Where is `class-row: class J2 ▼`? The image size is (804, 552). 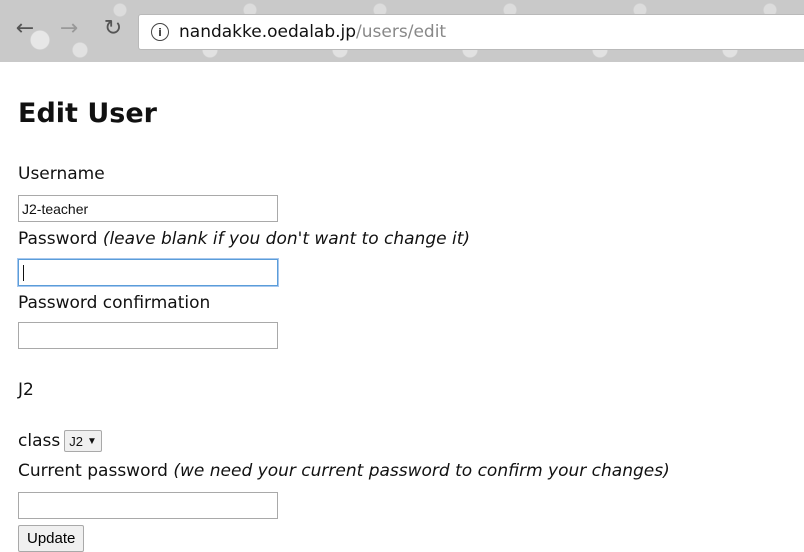 class-row: class J2 ▼ is located at coordinates (60, 441).